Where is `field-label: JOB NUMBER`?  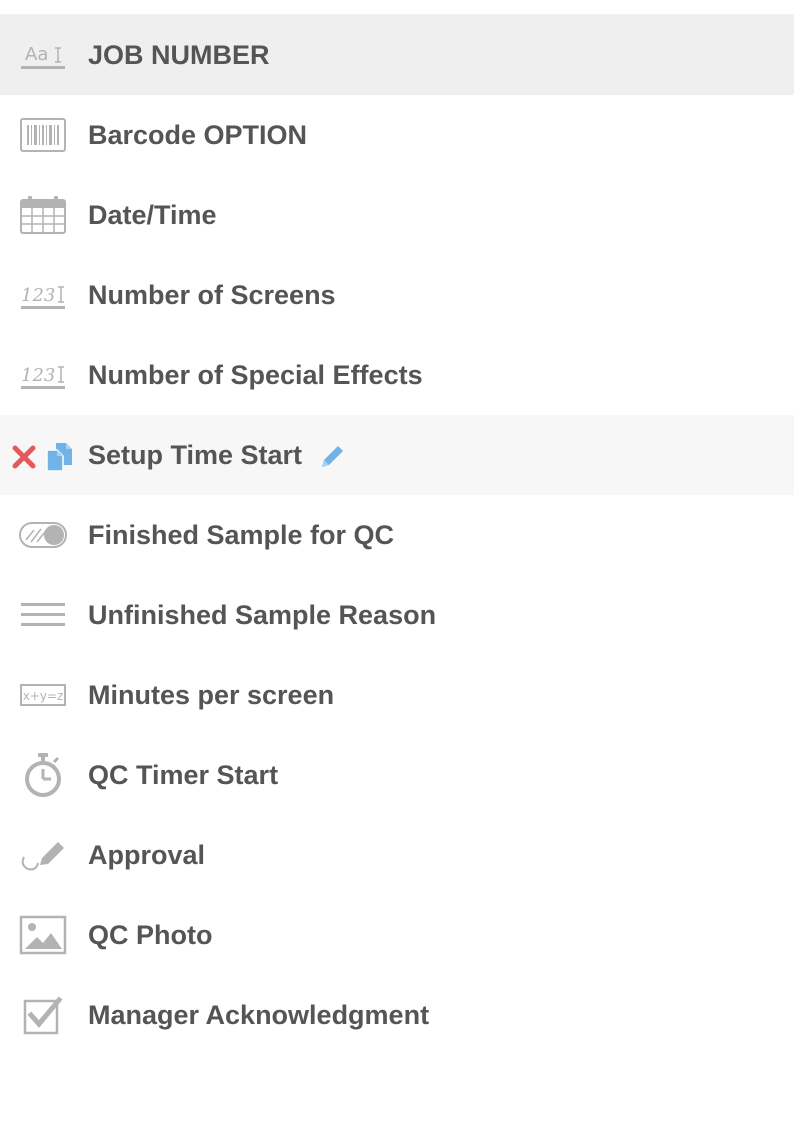
field-label: JOB NUMBER is located at coordinates (179, 55).